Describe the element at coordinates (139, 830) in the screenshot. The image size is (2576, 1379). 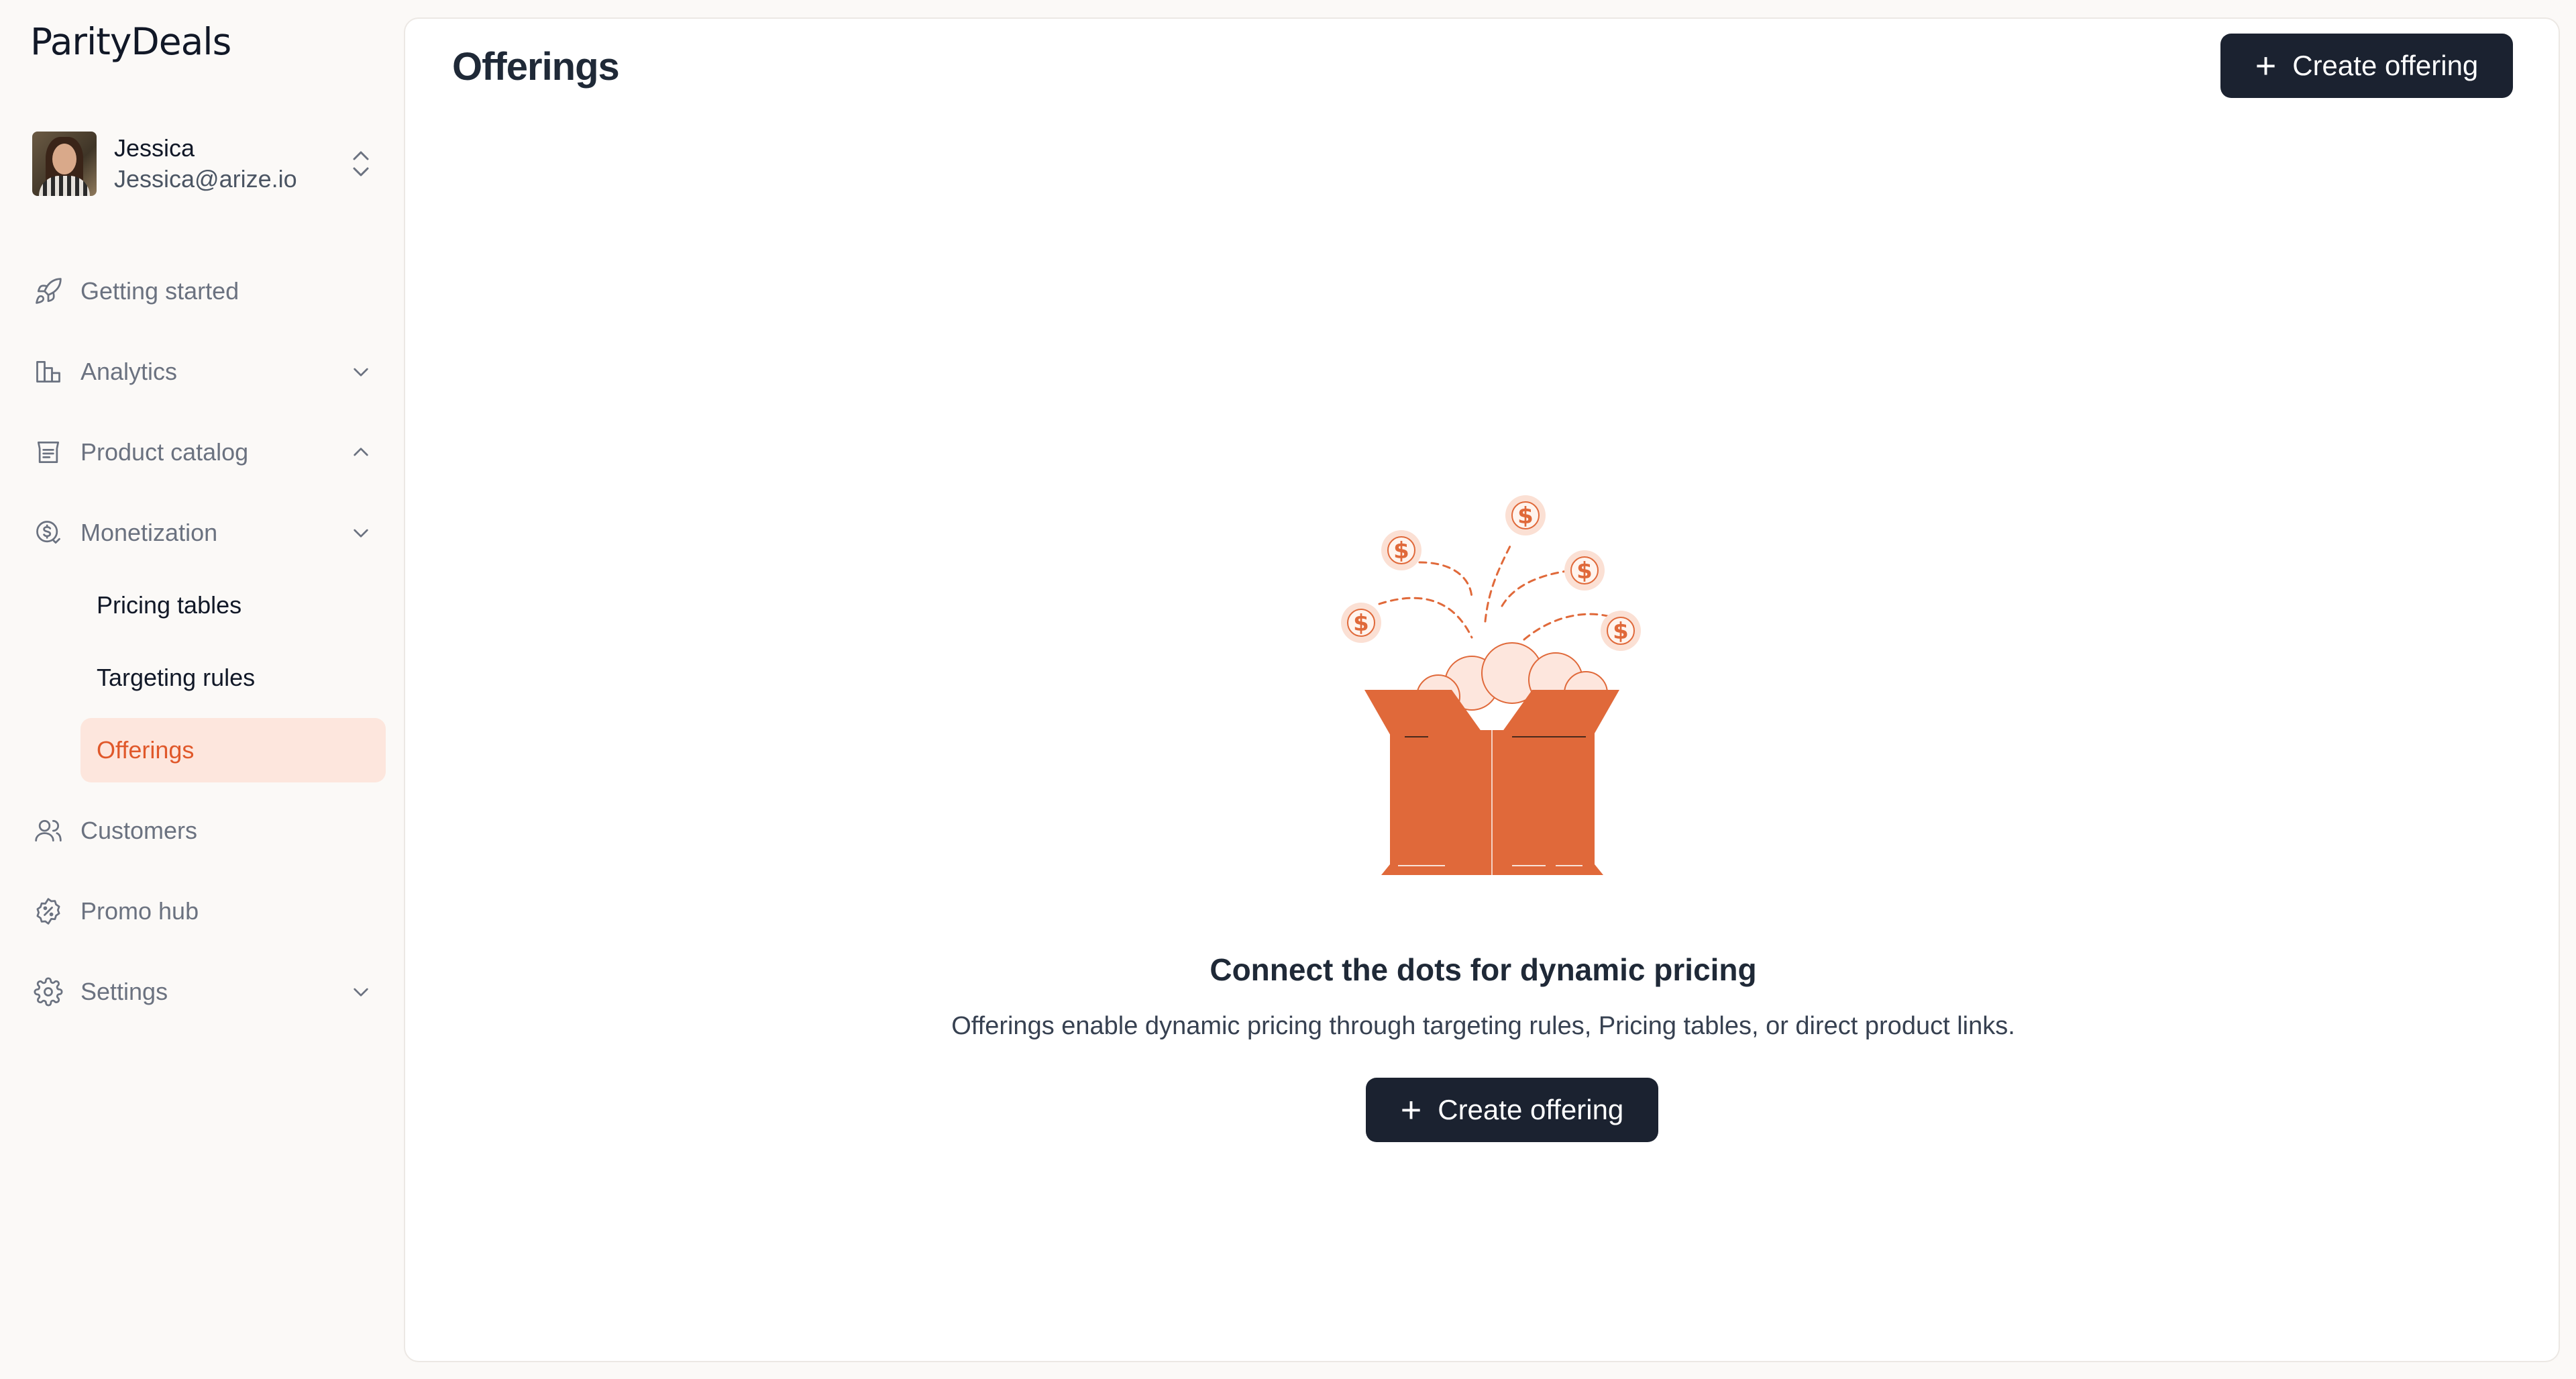
I see `sidebar-item-label: Customers` at that location.